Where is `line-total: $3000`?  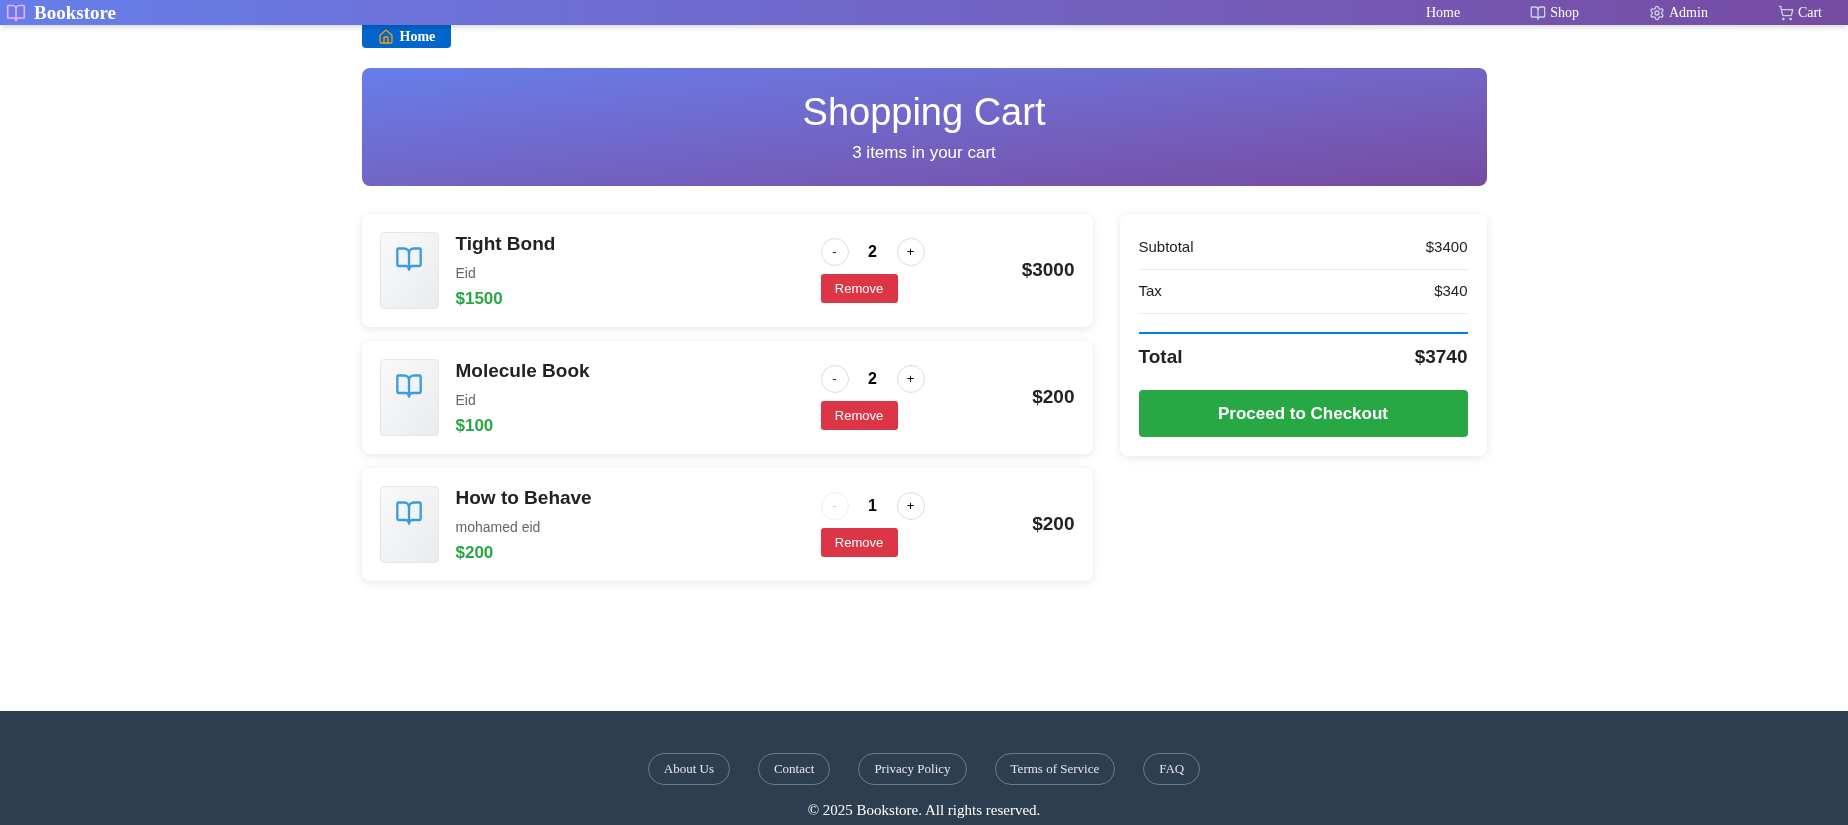
line-total: $3000 is located at coordinates (1047, 270).